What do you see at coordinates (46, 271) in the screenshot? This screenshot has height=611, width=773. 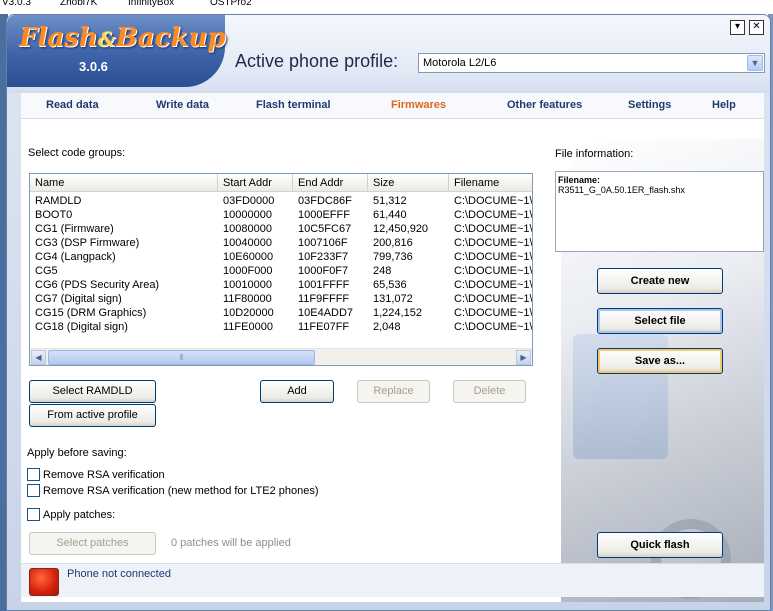 I see `cell-name: CG5` at bounding box center [46, 271].